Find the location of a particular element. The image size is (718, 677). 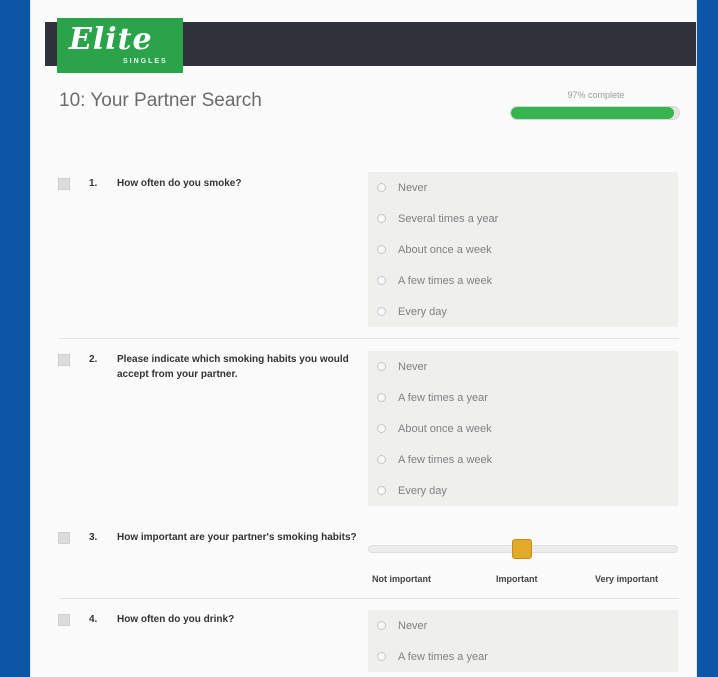

question-2-option-a-few-times-a-week: A few times a week is located at coordinates (523, 459).